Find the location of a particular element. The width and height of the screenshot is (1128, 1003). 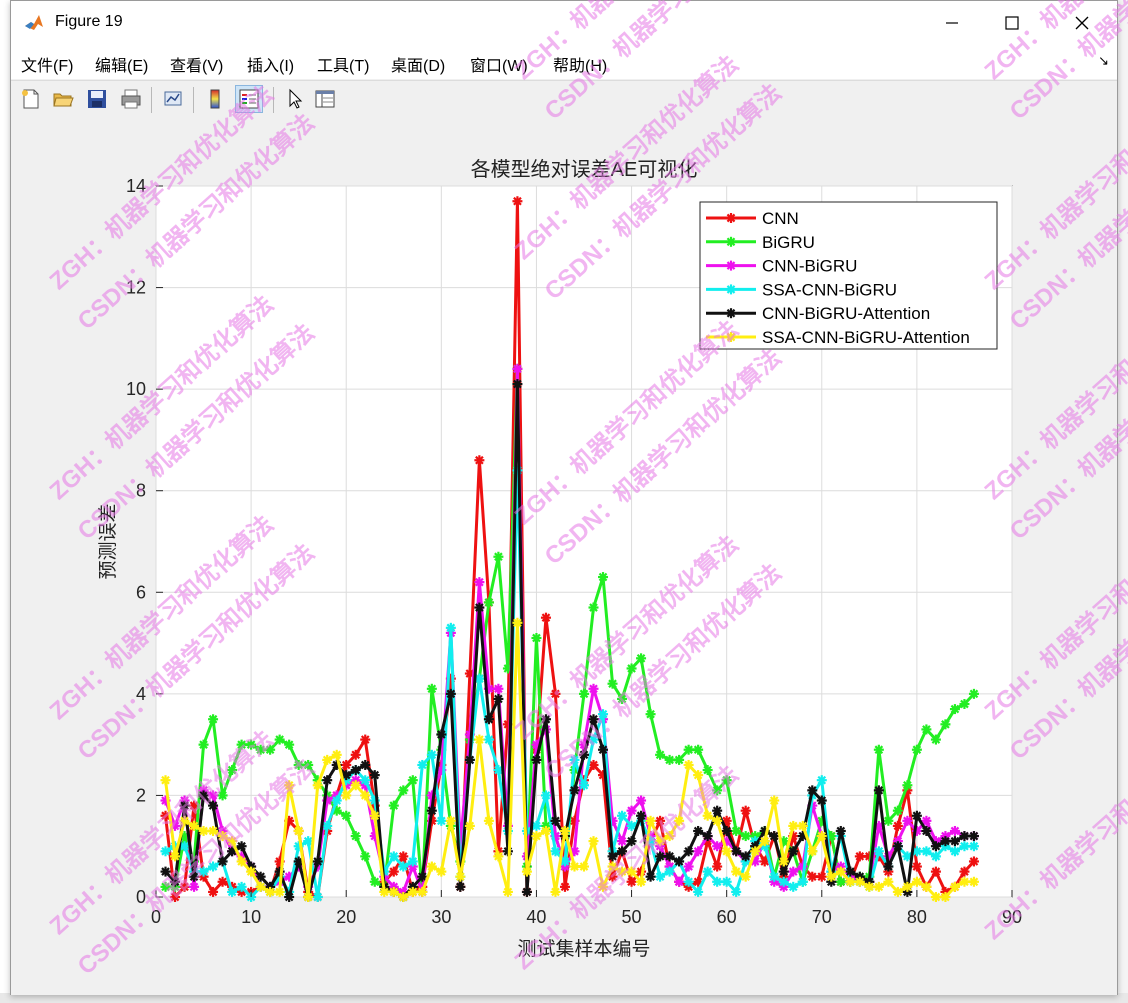

menu-file: 文件(F) is located at coordinates (47, 64).